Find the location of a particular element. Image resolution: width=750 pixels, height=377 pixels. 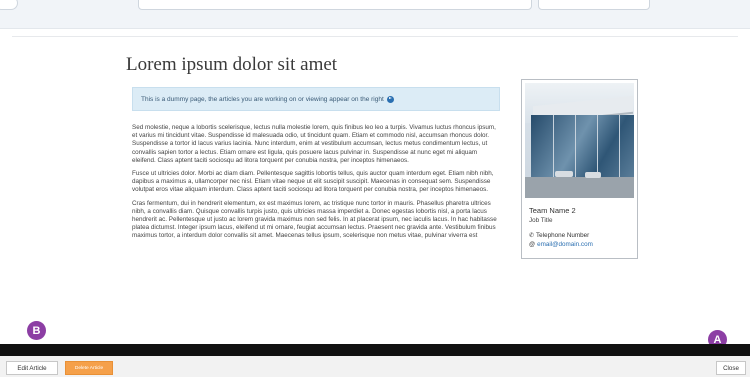

at-icon: @ is located at coordinates (532, 244).